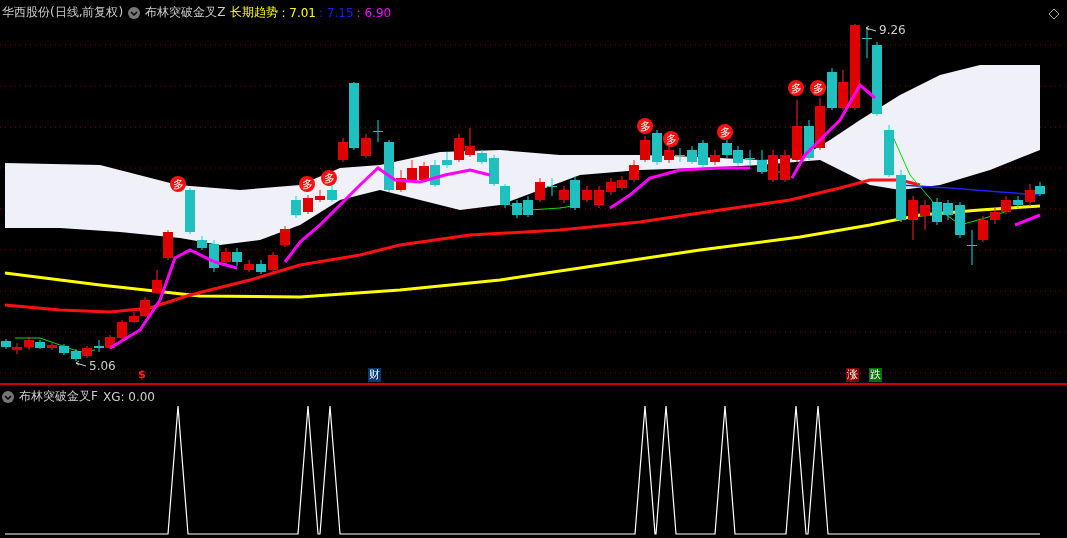  What do you see at coordinates (374, 12) in the screenshot?
I see `indicator-value: : 6.90` at bounding box center [374, 12].